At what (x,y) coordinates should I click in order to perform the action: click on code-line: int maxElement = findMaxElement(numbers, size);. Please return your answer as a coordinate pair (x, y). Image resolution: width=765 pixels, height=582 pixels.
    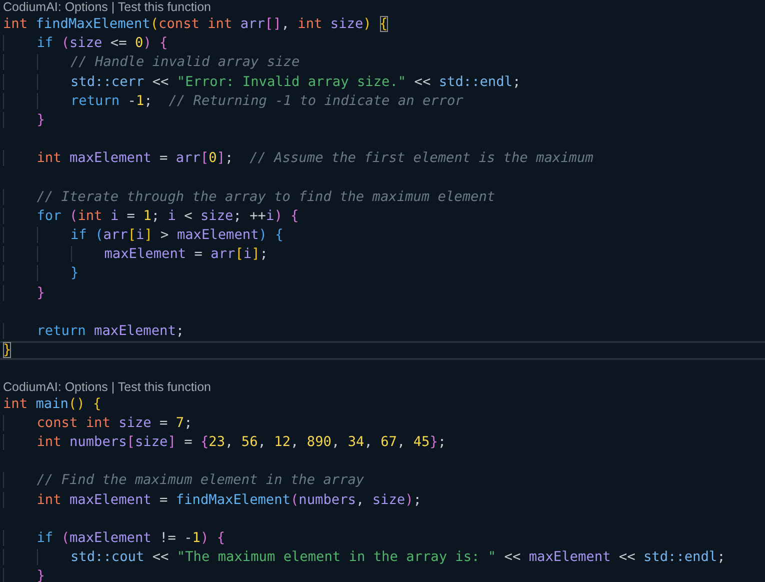
    Looking at the image, I should click on (382, 500).